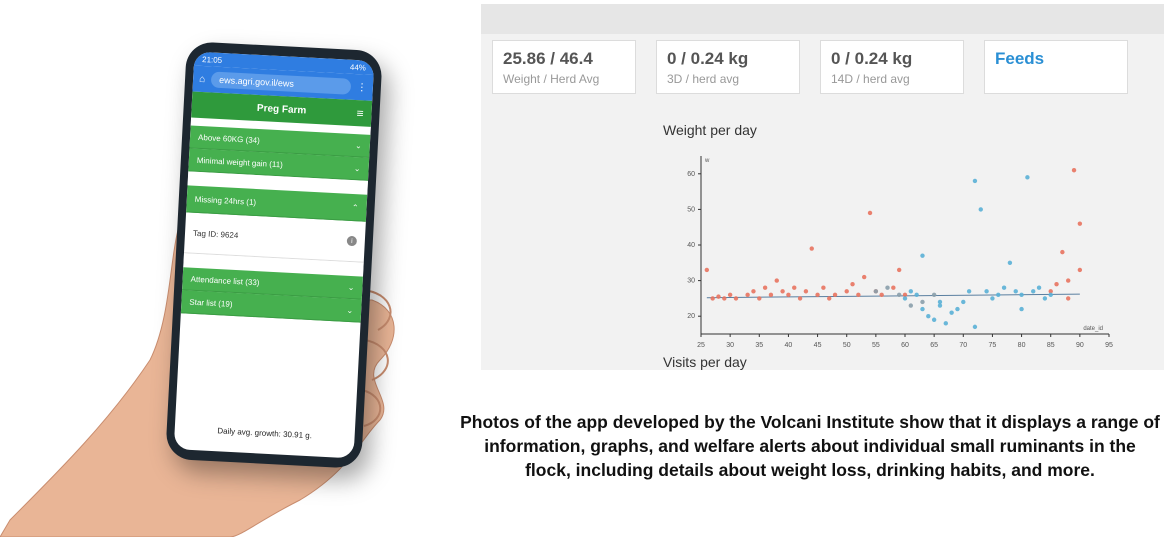 This screenshot has width=1164, height=537. I want to click on x-tick-label: 85, so click(1051, 345).